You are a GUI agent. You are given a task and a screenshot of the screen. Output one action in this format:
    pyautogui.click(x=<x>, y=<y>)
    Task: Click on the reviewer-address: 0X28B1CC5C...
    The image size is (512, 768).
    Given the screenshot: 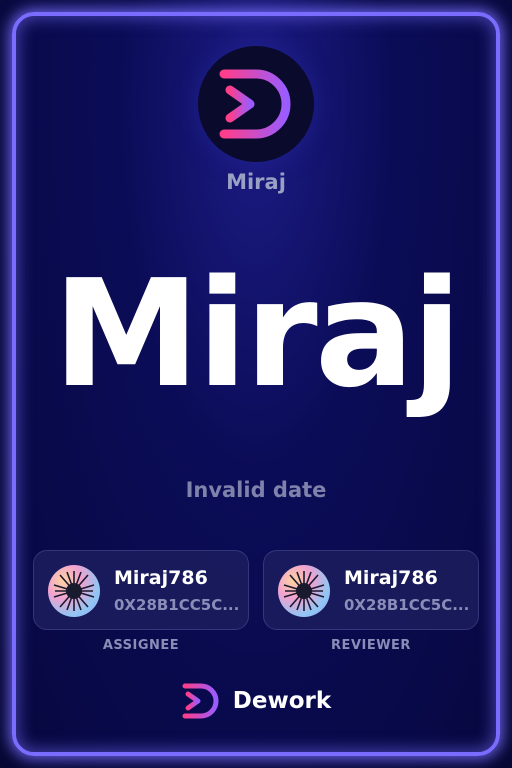 What is the action you would take?
    pyautogui.click(x=407, y=605)
    